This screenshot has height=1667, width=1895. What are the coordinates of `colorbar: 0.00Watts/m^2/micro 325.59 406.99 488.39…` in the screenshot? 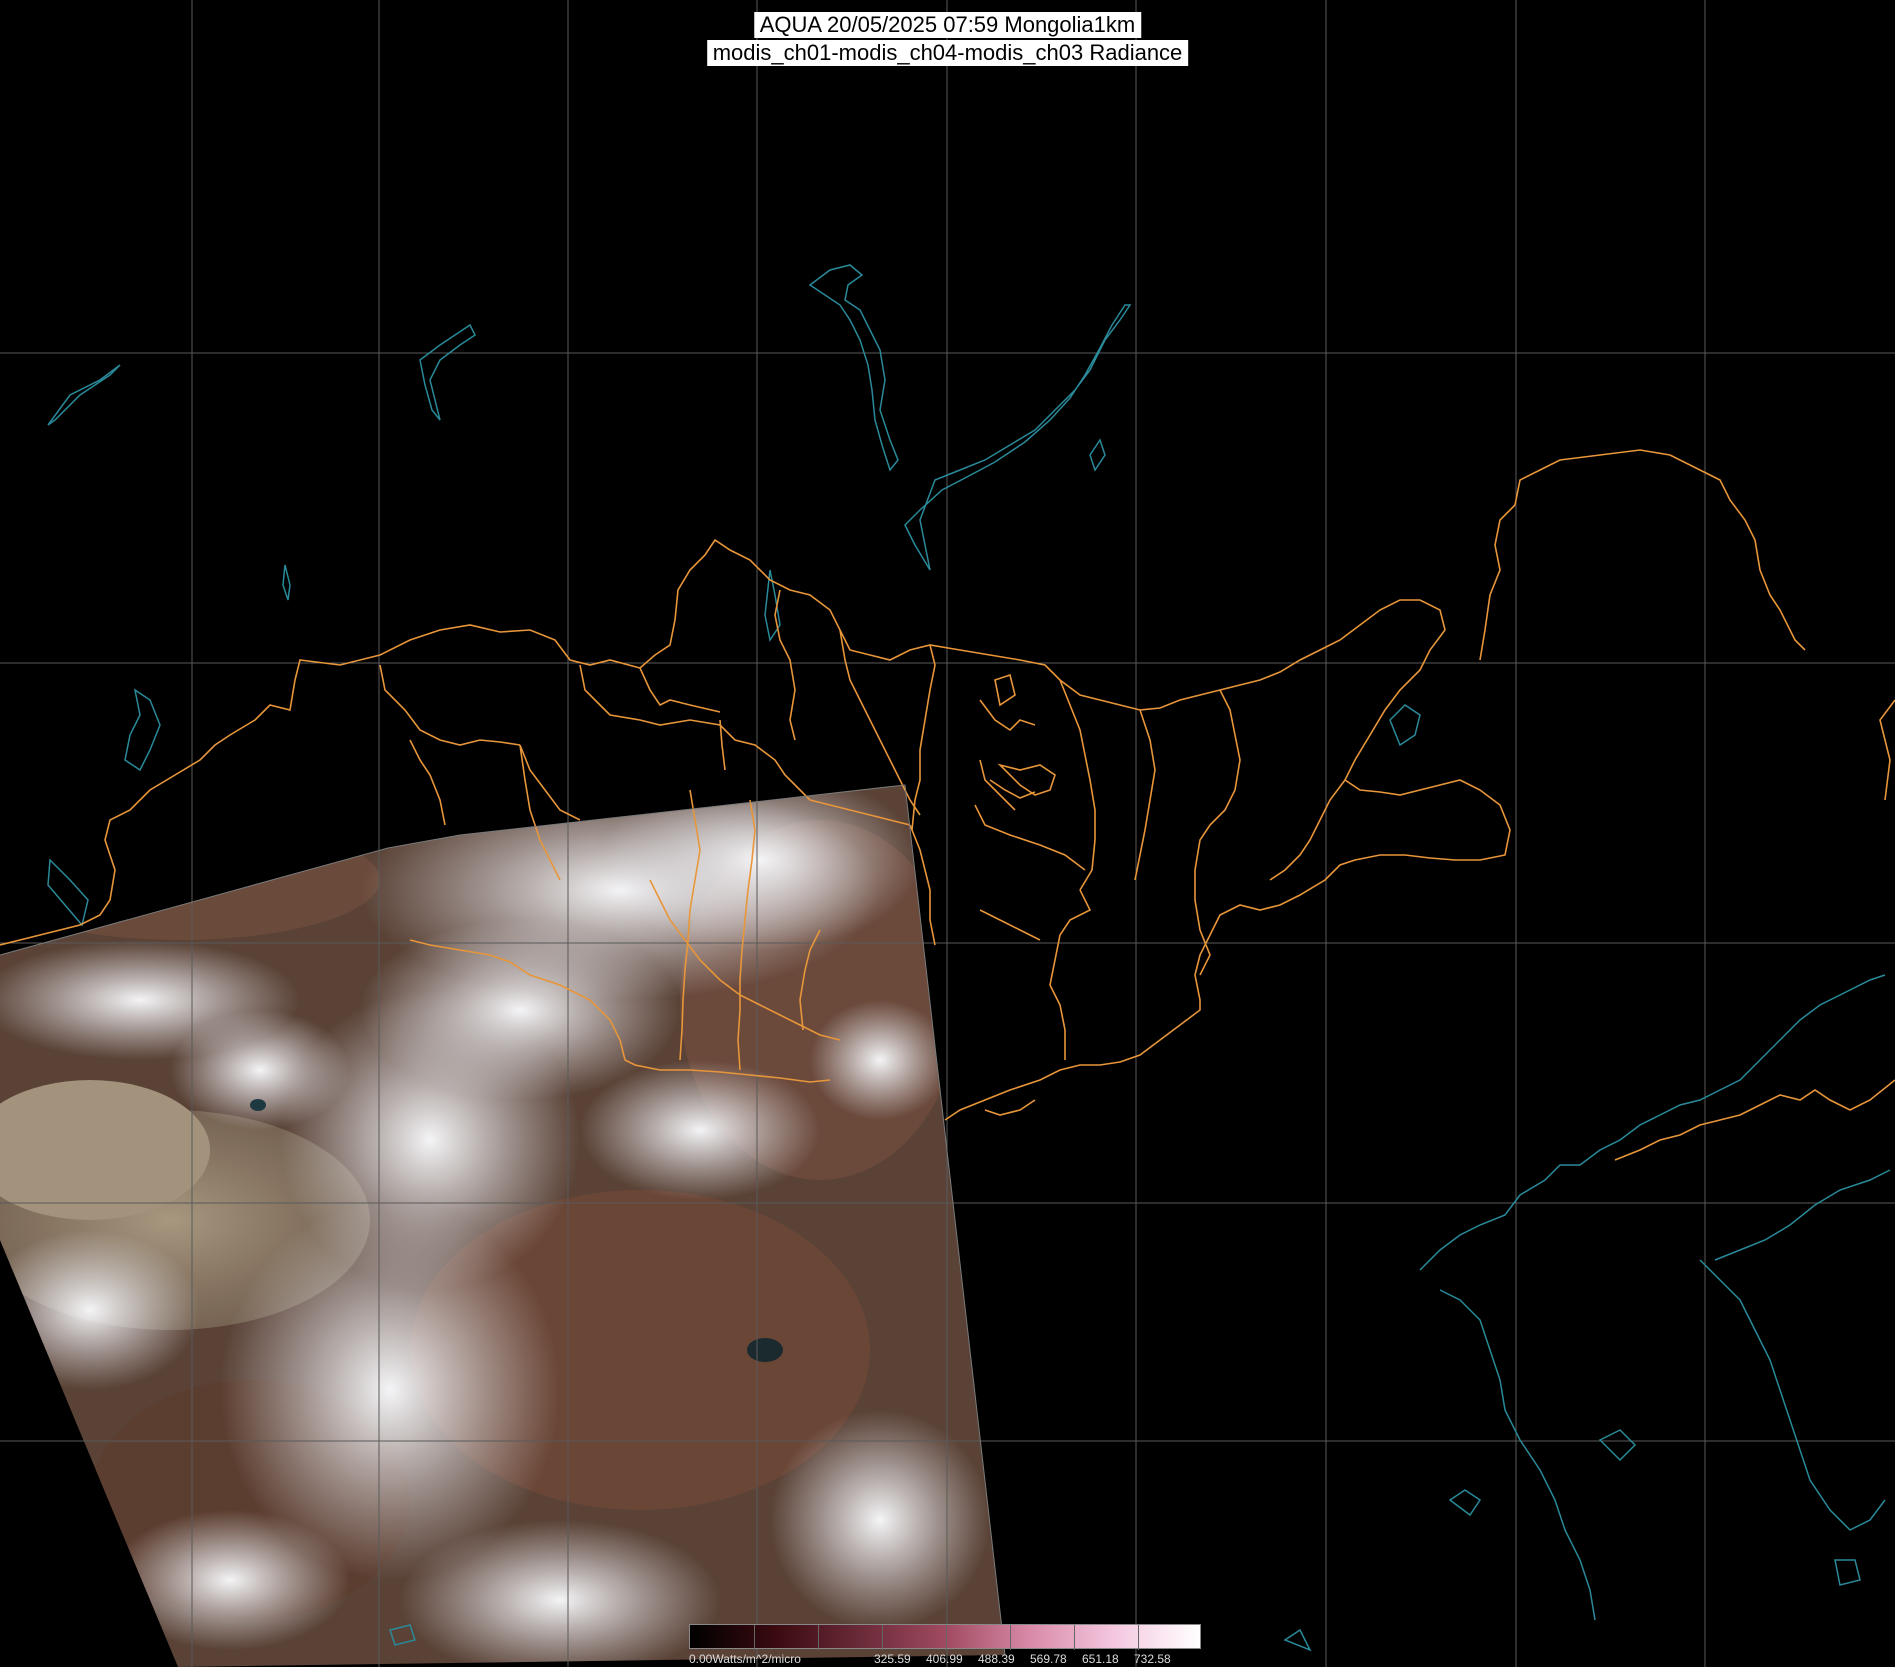 It's located at (945, 1645).